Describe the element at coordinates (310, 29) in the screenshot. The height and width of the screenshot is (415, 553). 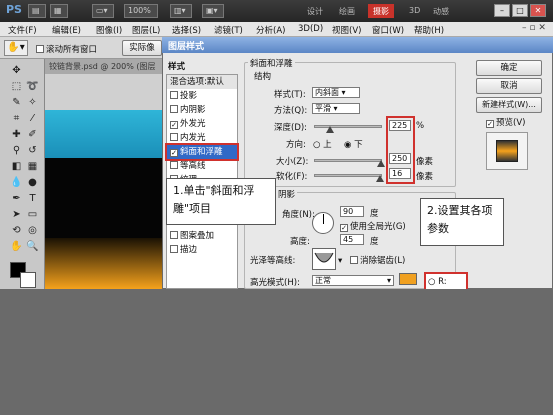
I see `menu-3d: 3D(D)` at that location.